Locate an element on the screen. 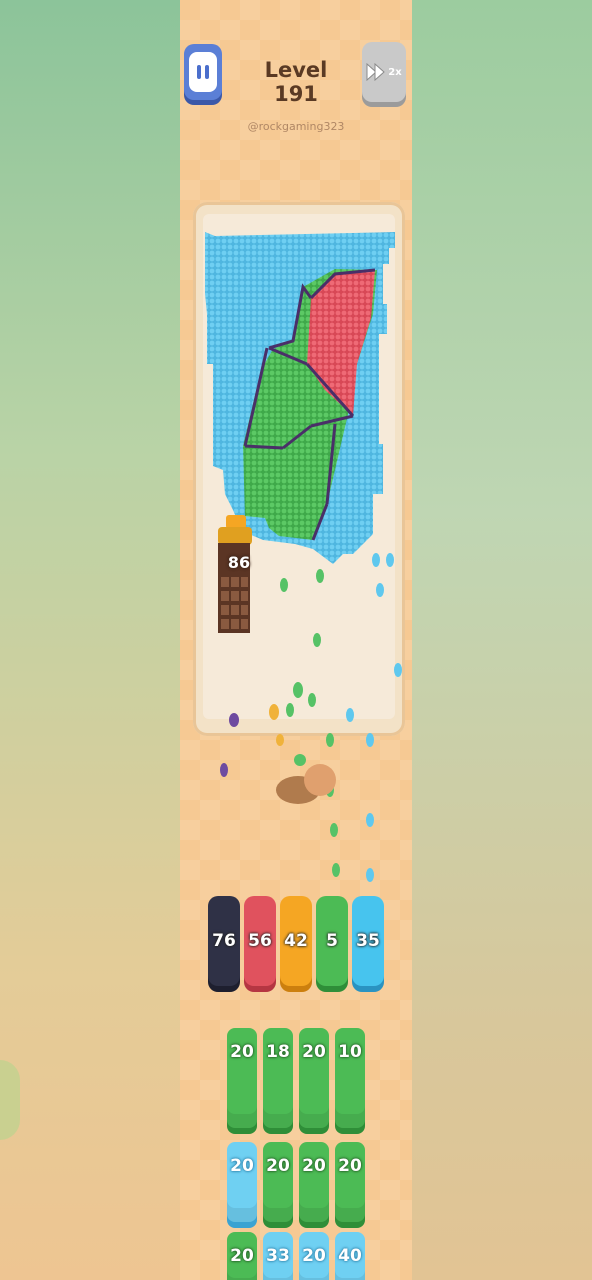 This screenshot has height=1280, width=592. fast-forward-icon is located at coordinates (376, 72).